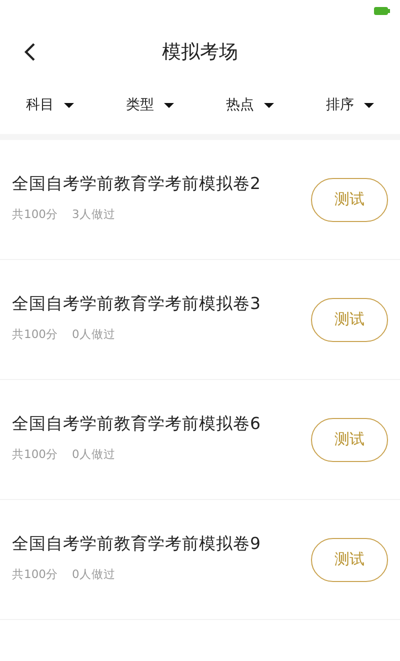 This screenshot has width=400, height=661. What do you see at coordinates (30, 52) in the screenshot?
I see `back-icon` at bounding box center [30, 52].